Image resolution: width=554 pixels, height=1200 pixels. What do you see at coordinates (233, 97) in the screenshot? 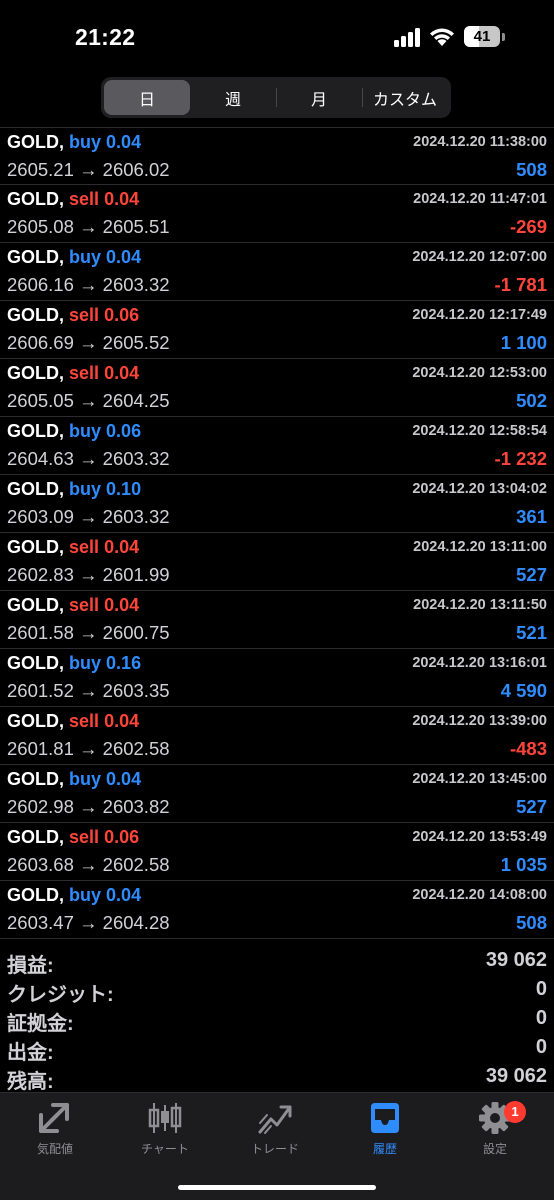
I see `period-tab-week: 週` at bounding box center [233, 97].